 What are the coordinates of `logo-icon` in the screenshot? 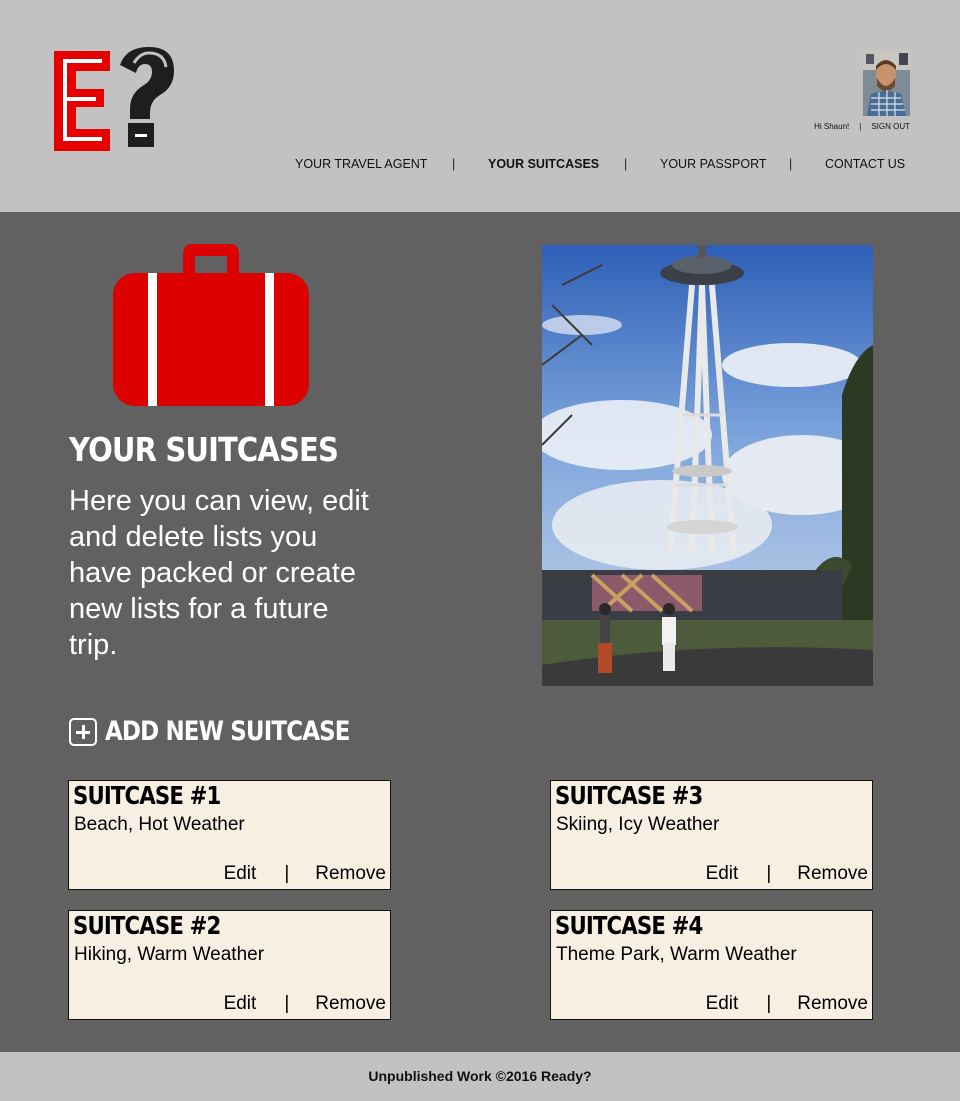 It's located at (115, 99).